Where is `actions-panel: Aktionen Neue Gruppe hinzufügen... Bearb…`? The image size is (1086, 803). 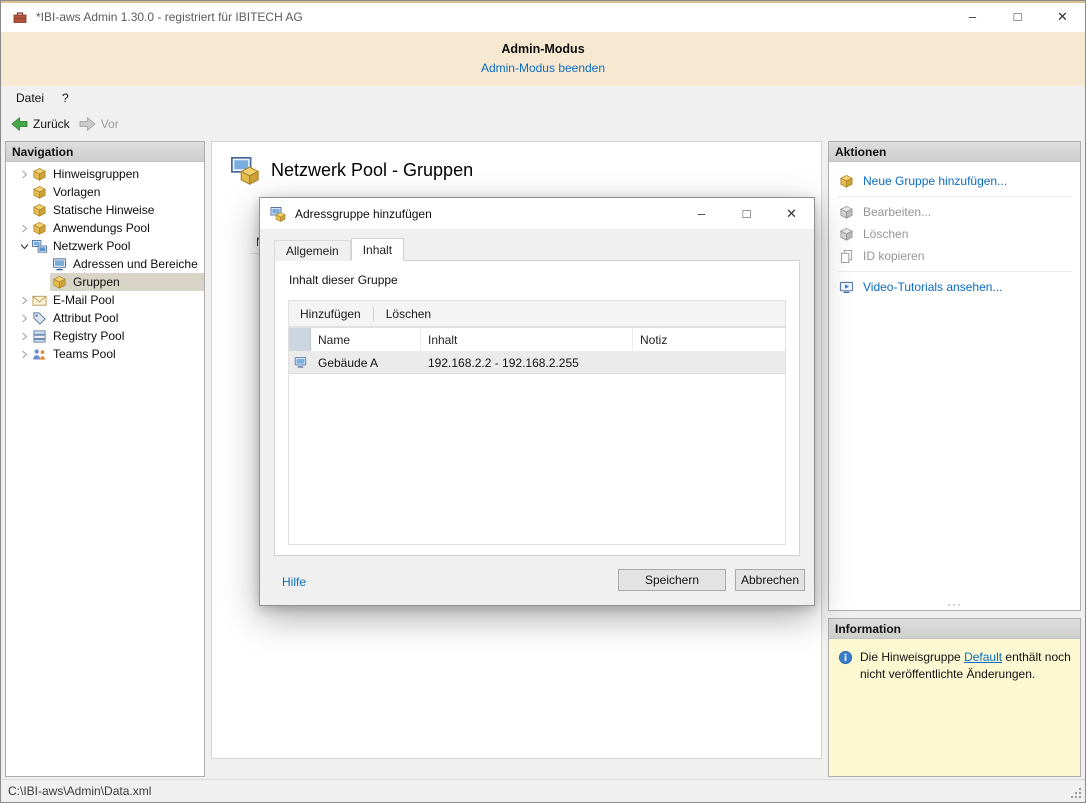 actions-panel: Aktionen Neue Gruppe hinzufügen... Bearb… is located at coordinates (954, 376).